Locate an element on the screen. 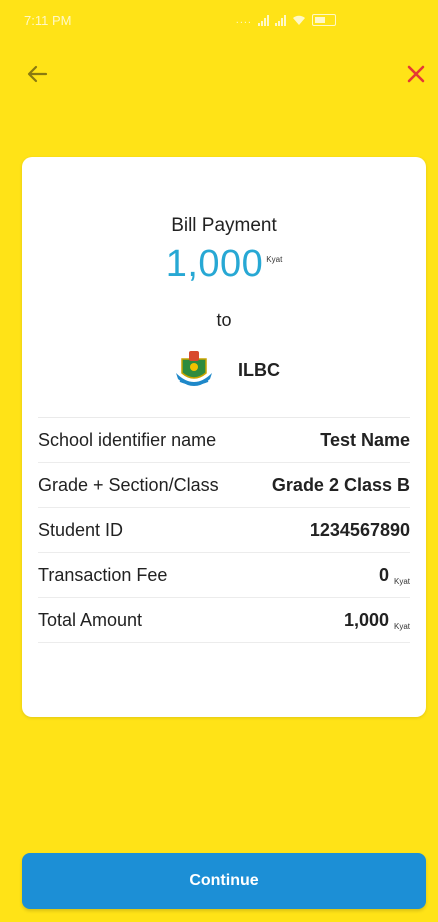 The height and width of the screenshot is (922, 438). amount-row: 1,000 Kyat is located at coordinates (224, 264).